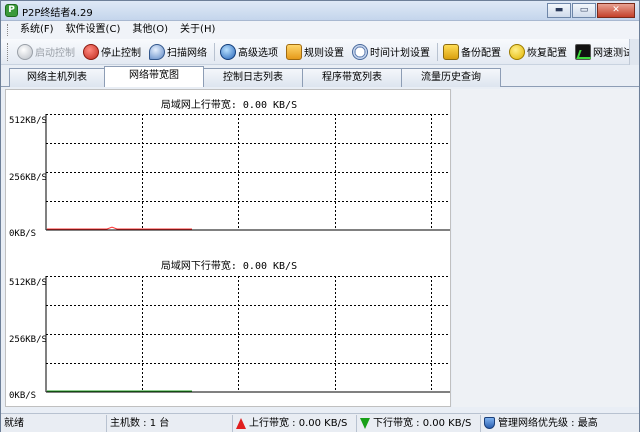 This screenshot has width=640, height=432. Describe the element at coordinates (11, 10) in the screenshot. I see `app-icon: P` at that location.